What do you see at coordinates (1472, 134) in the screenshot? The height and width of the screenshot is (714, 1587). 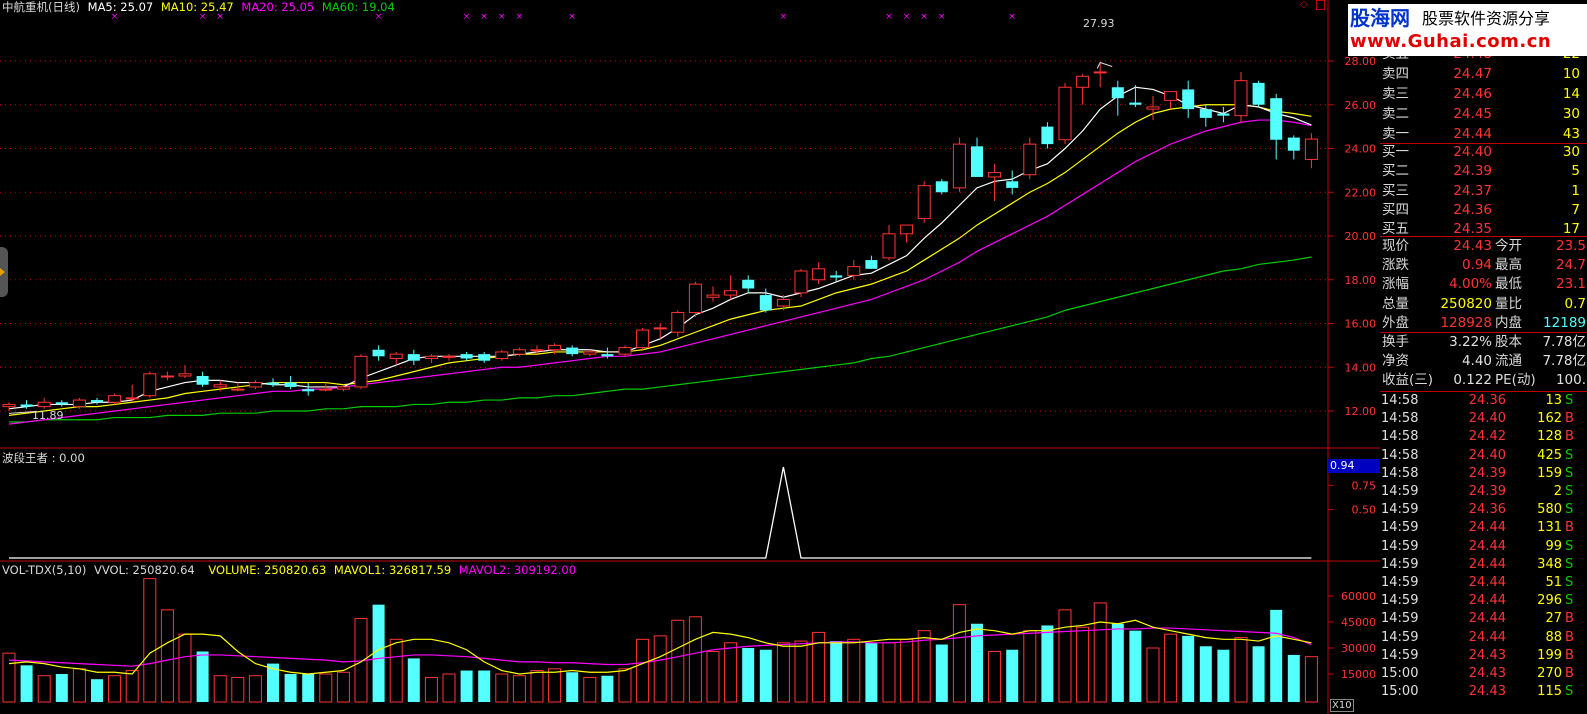 I see `order-price: 24.44` at bounding box center [1472, 134].